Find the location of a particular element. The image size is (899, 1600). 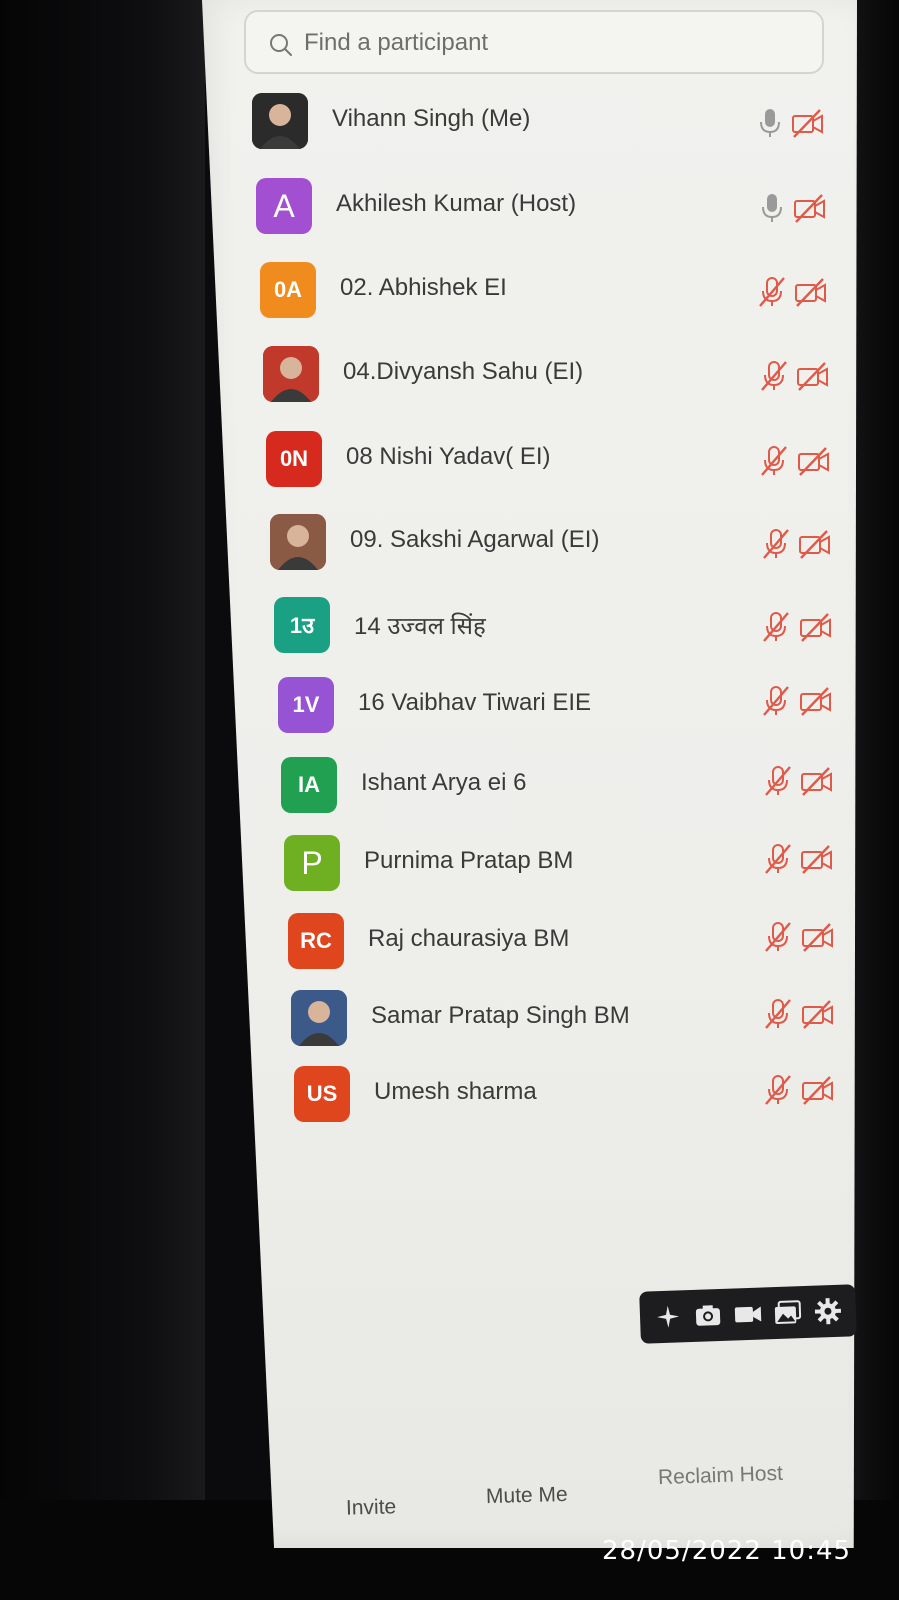

screenshot-toolbar is located at coordinates (748, 1314).